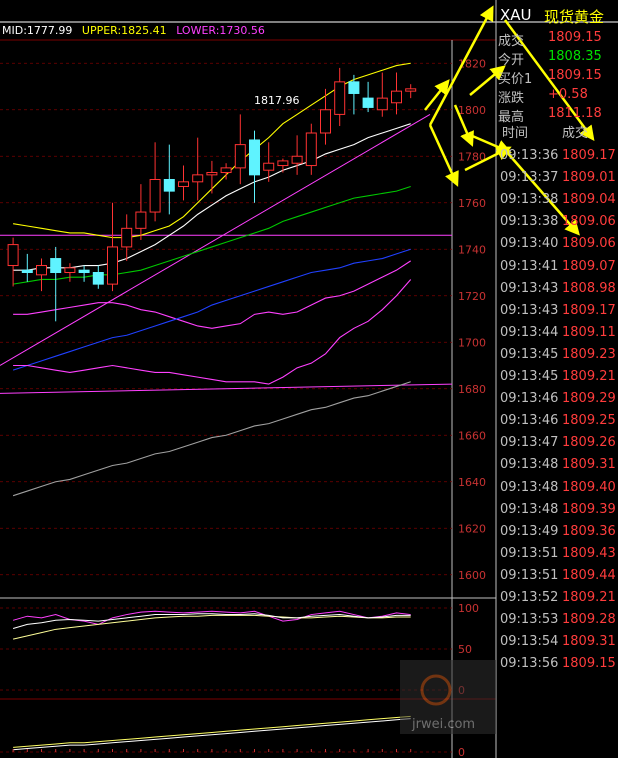 The image size is (618, 758). I want to click on symbol: XAU, so click(516, 15).